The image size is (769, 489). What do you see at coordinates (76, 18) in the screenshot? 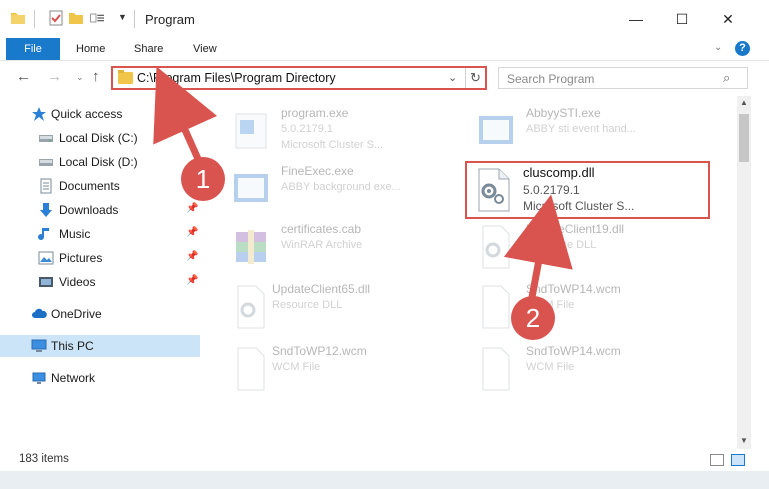
I see `new-folder-icon` at bounding box center [76, 18].